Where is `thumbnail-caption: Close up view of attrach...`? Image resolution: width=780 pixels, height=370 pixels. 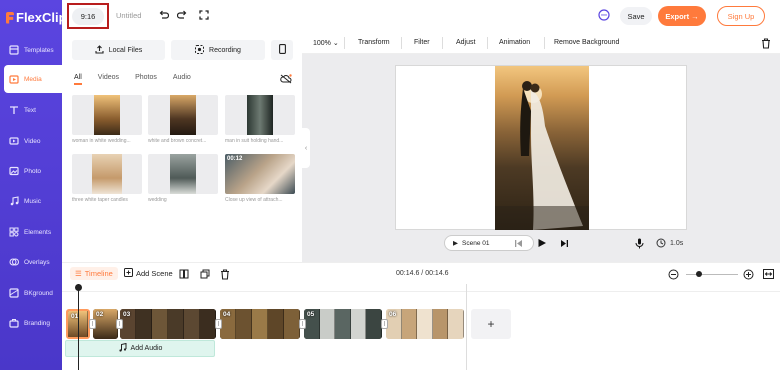 thumbnail-caption: Close up view of attrach... is located at coordinates (254, 200).